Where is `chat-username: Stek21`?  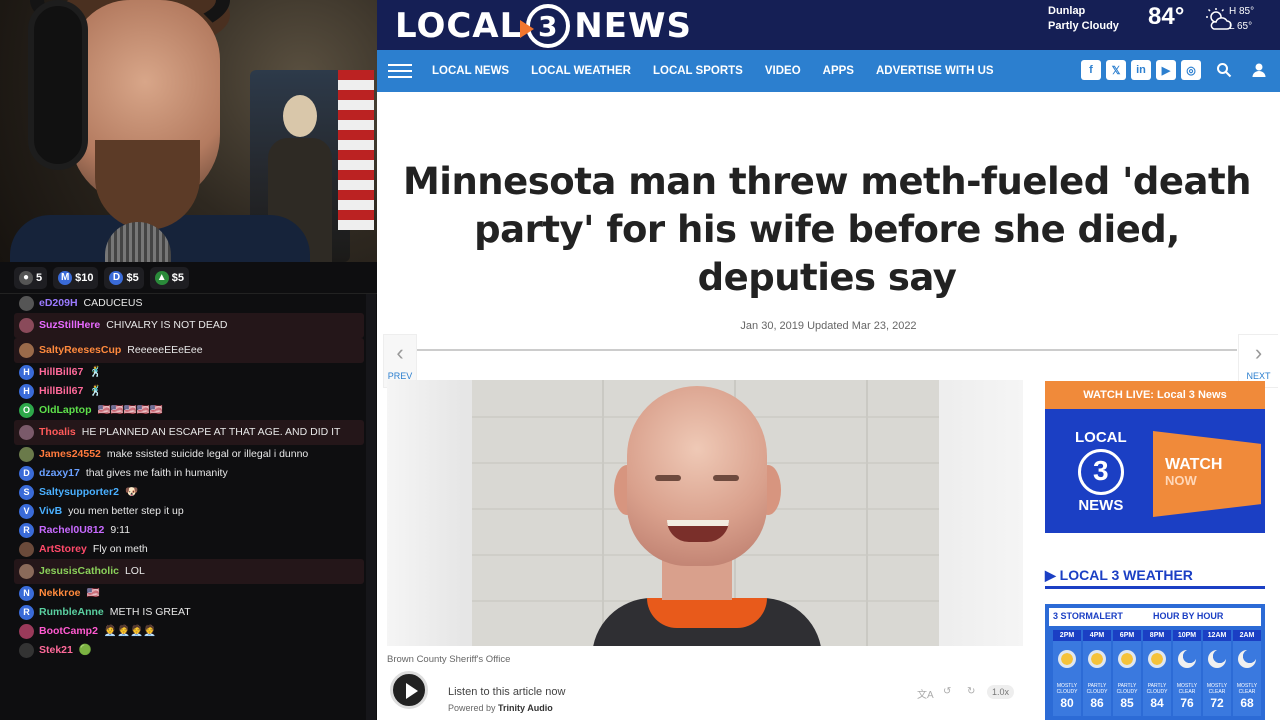 chat-username: Stek21 is located at coordinates (56, 650).